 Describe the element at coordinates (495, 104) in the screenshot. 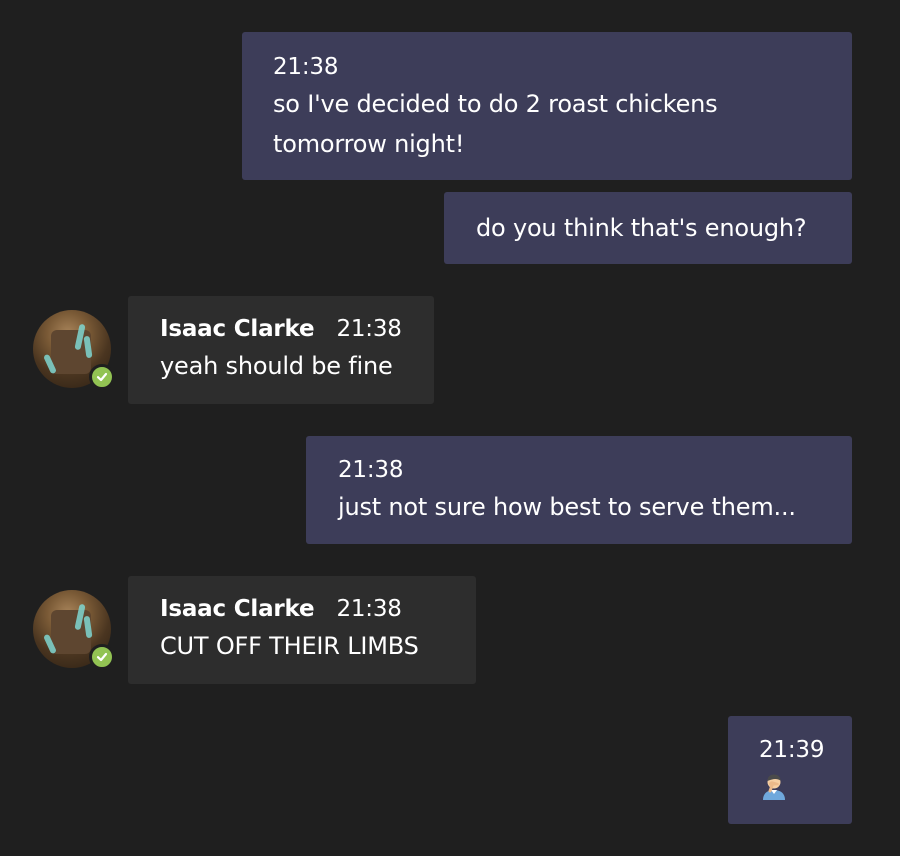

I see `message-text-line: so I've decided to do 2 roast chickens` at that location.